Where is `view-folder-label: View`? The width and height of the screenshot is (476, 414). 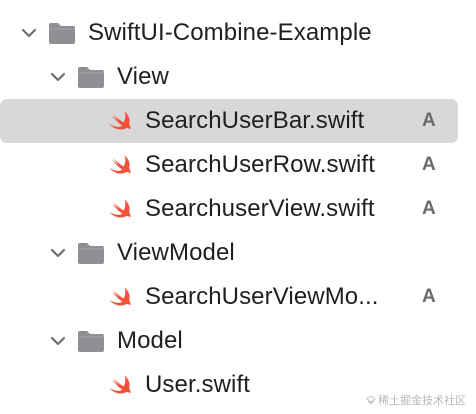 view-folder-label: View is located at coordinates (143, 76).